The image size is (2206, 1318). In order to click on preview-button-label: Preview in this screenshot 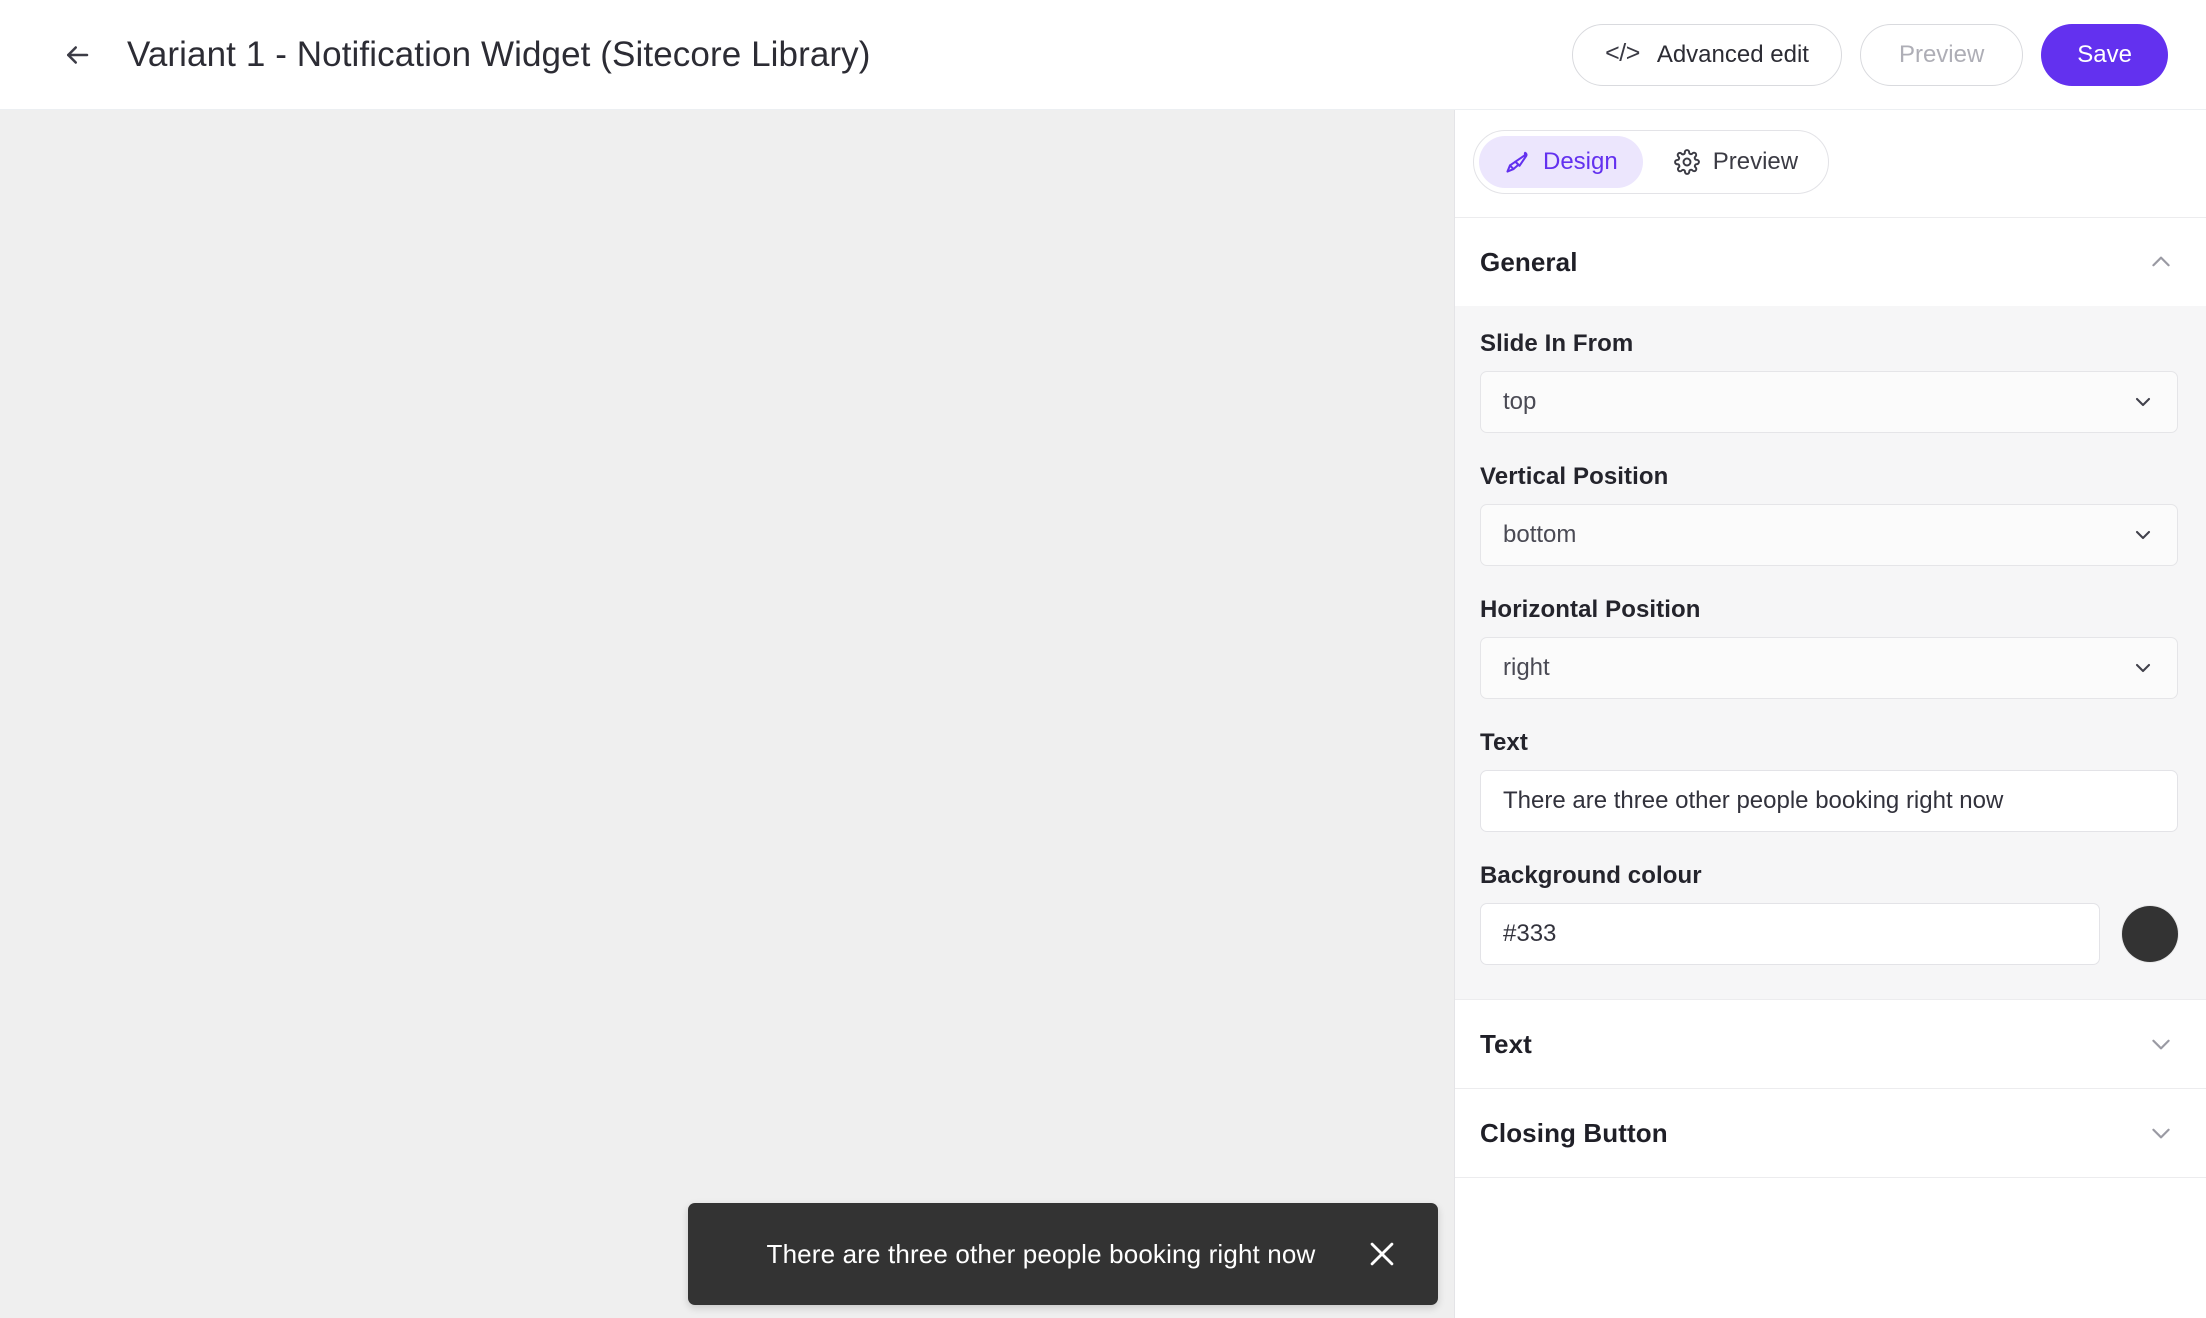, I will do `click(1941, 54)`.